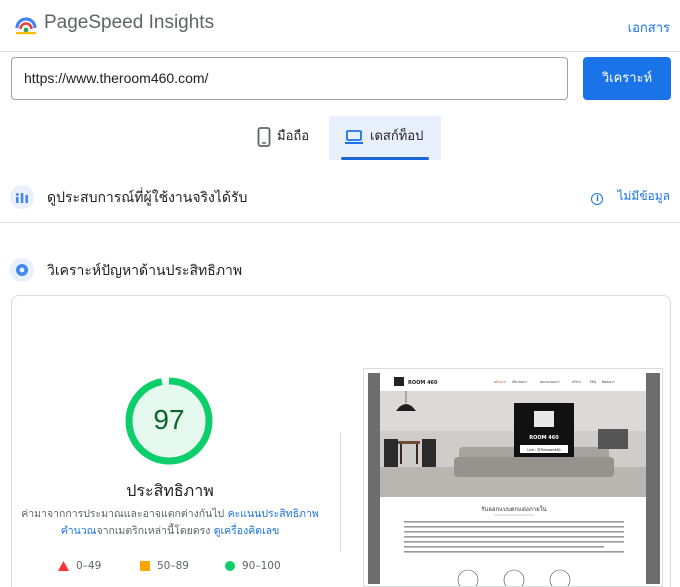 The image size is (680, 587). What do you see at coordinates (550, 382) in the screenshot?
I see `site-nav-portfolio: ผลงานของเรา` at bounding box center [550, 382].